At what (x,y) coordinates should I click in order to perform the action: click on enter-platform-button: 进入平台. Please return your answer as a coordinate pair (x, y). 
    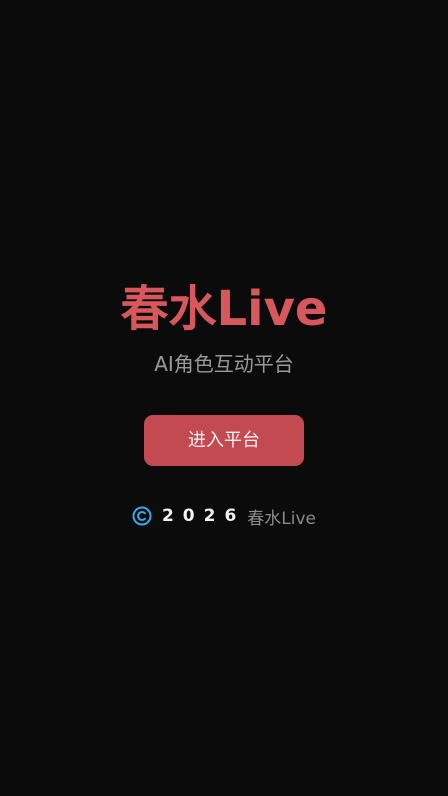
    Looking at the image, I should click on (224, 440).